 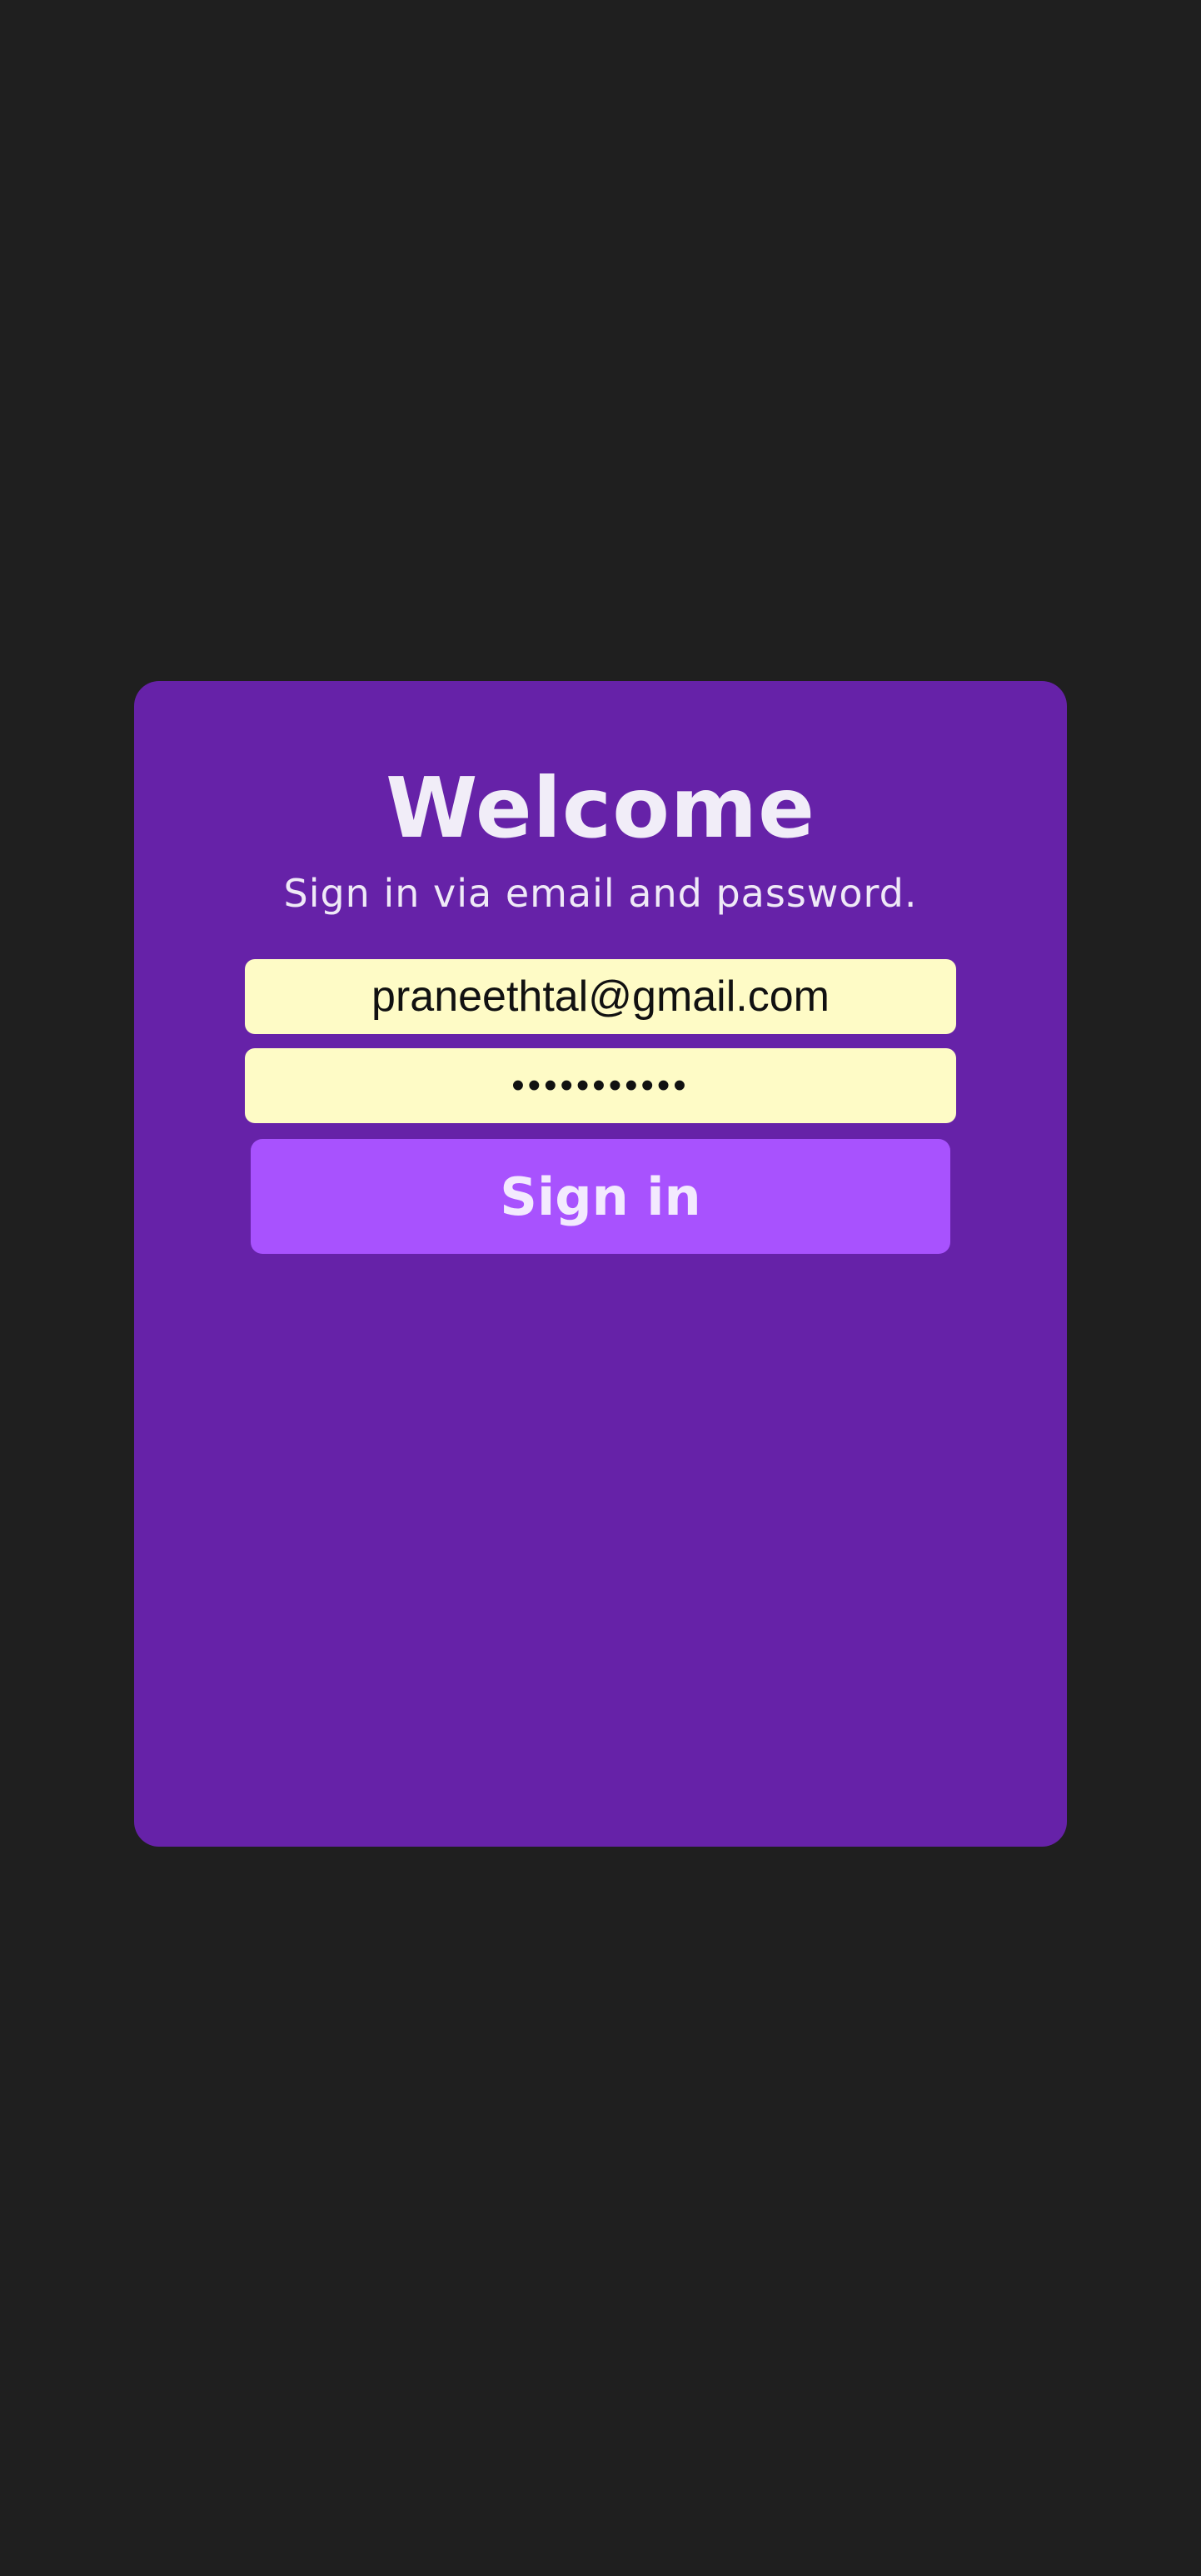 I want to click on welcome-title: Welcome, so click(x=600, y=808).